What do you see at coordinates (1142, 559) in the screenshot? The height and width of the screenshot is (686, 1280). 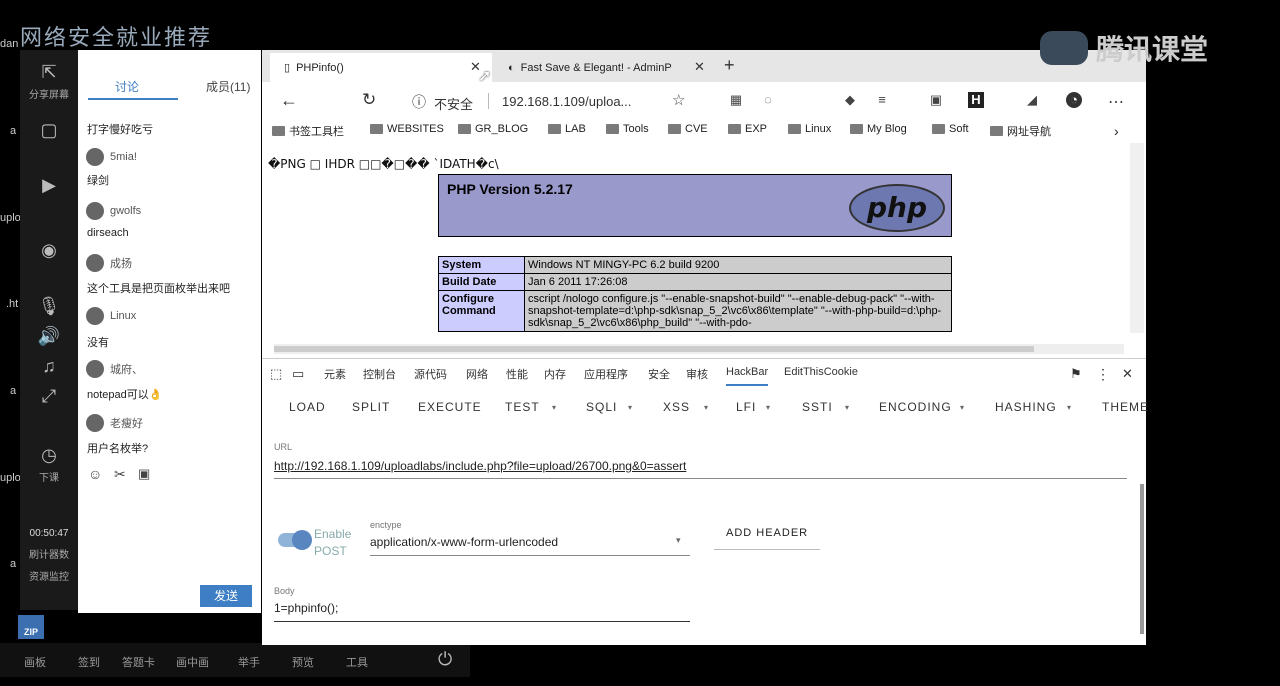 I see `devtools-scrollbar` at bounding box center [1142, 559].